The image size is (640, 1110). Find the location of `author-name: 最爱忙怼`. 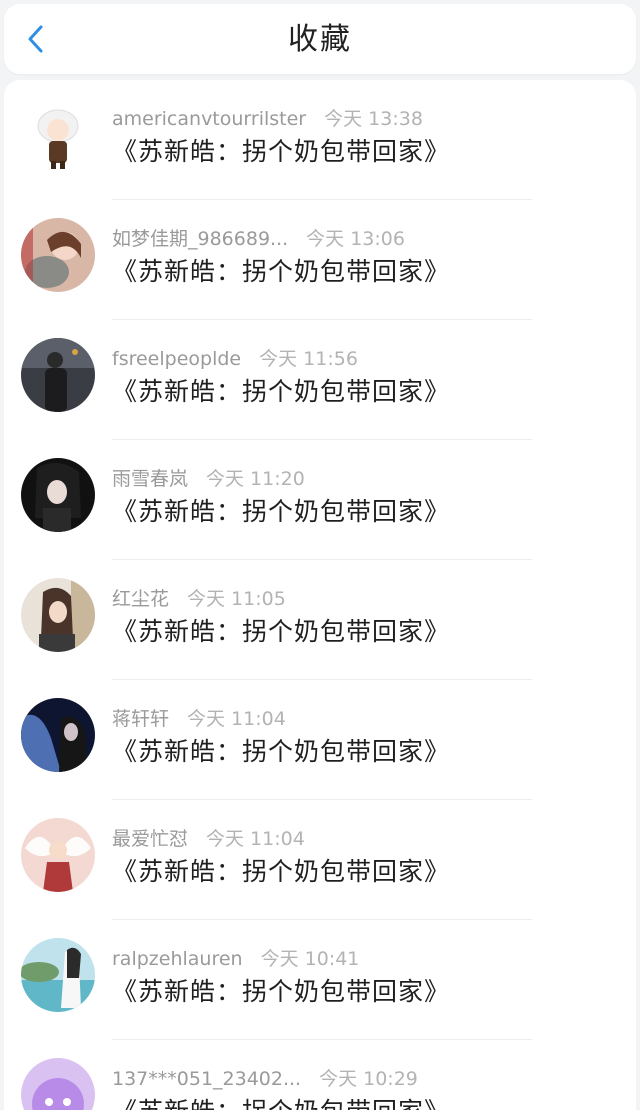

author-name: 最爱忙怼 is located at coordinates (150, 839).